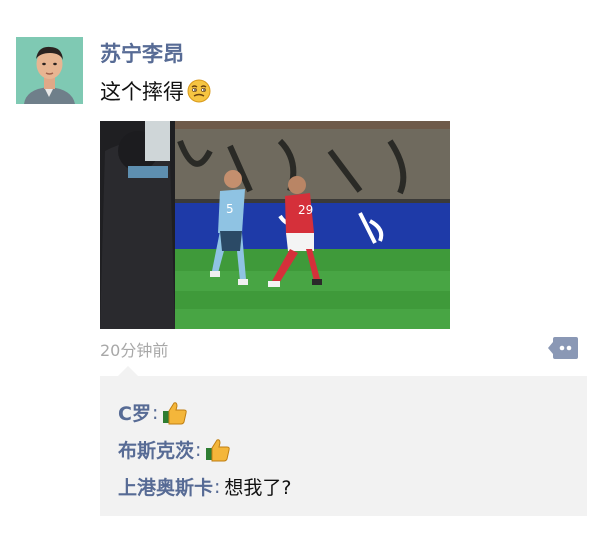 Image resolution: width=600 pixels, height=560 pixels. Describe the element at coordinates (258, 488) in the screenshot. I see `comment-text: 想我了?` at that location.